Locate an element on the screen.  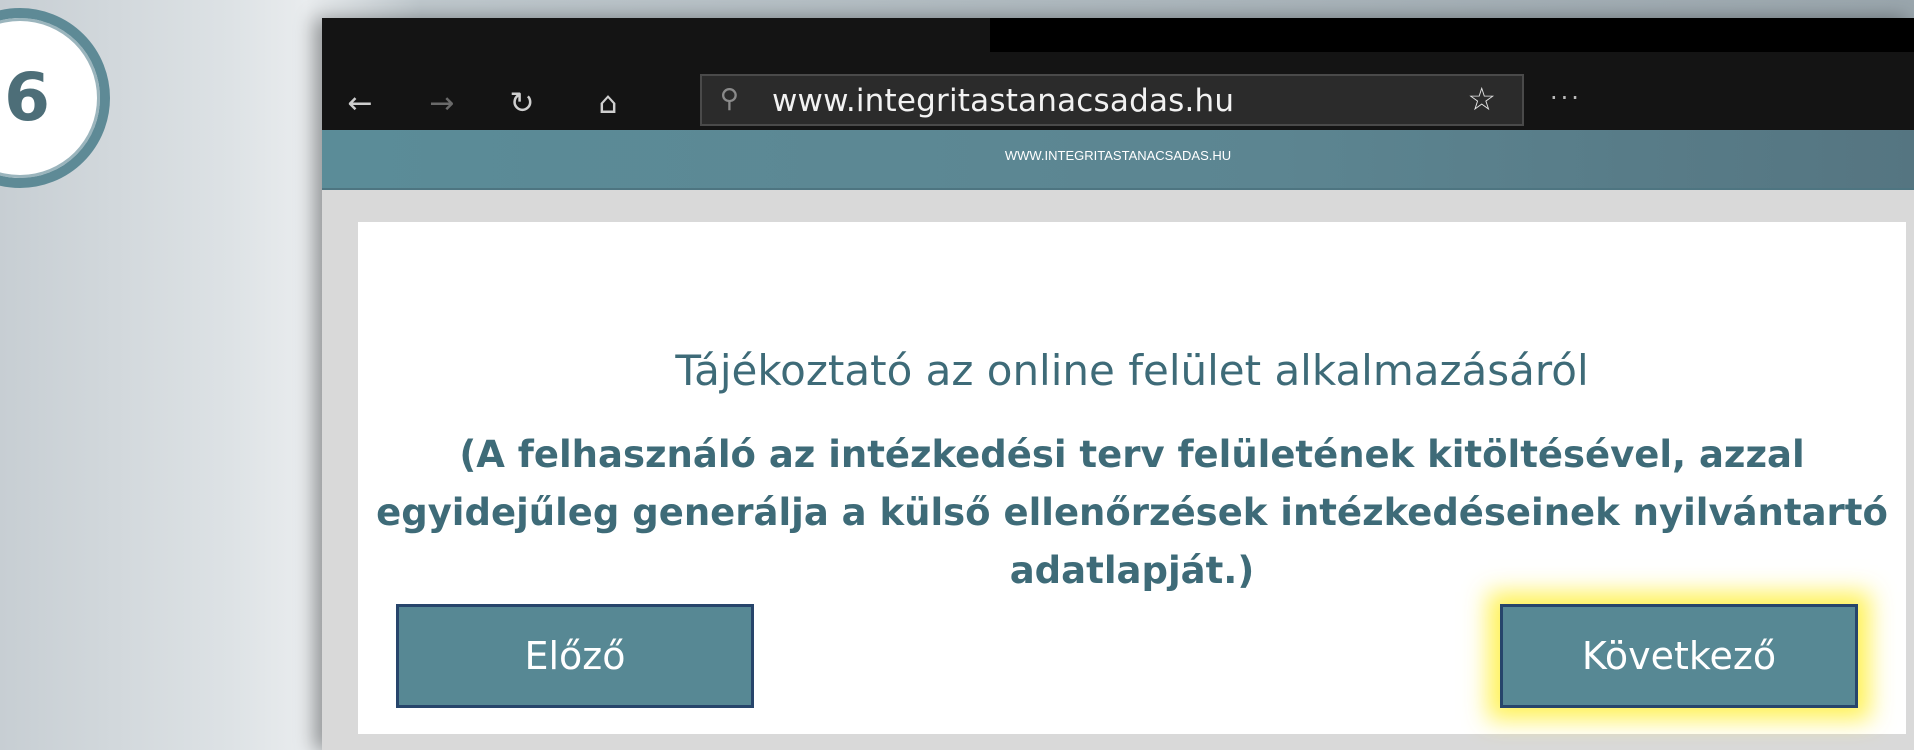
search-icon: ⚲ is located at coordinates (730, 99).